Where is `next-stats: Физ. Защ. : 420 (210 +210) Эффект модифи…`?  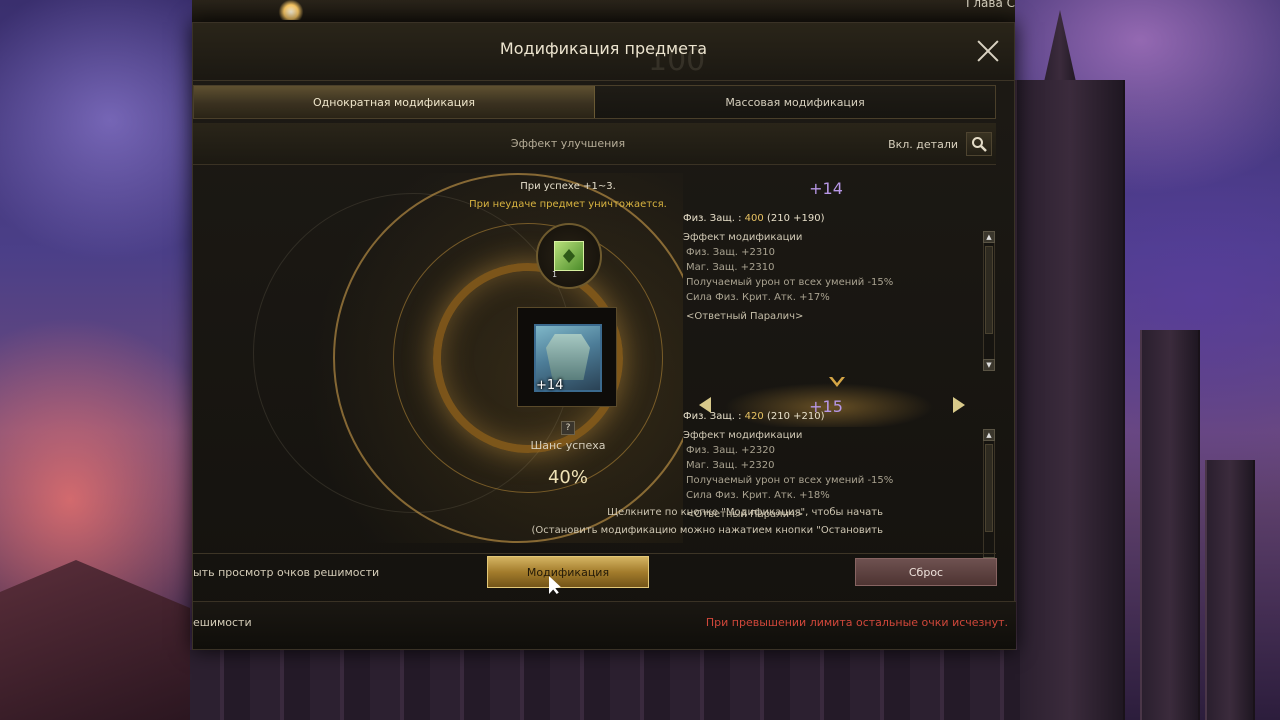
next-stats: Физ. Защ. : 420 (210 +210) Эффект модифи… is located at coordinates (828, 465).